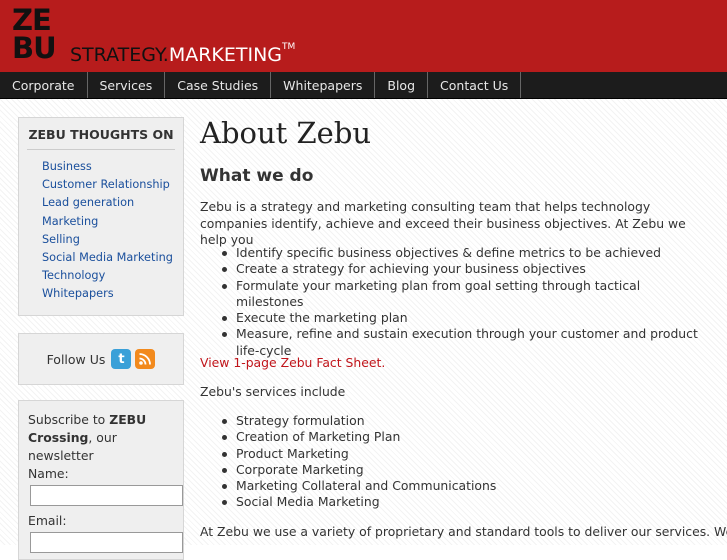  Describe the element at coordinates (450, 363) in the screenshot. I see `fact-sheet-link: View 1-page Zebu Fact Sheet.` at that location.